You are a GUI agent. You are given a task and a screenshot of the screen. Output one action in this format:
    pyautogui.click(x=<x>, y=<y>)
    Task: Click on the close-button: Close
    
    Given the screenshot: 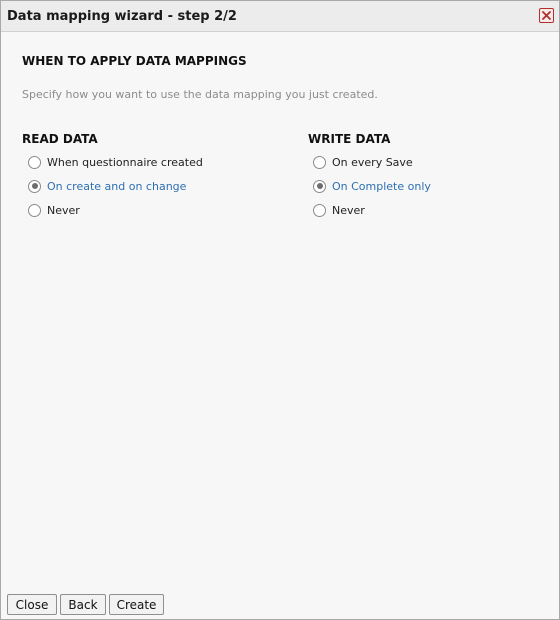 What is the action you would take?
    pyautogui.click(x=32, y=604)
    